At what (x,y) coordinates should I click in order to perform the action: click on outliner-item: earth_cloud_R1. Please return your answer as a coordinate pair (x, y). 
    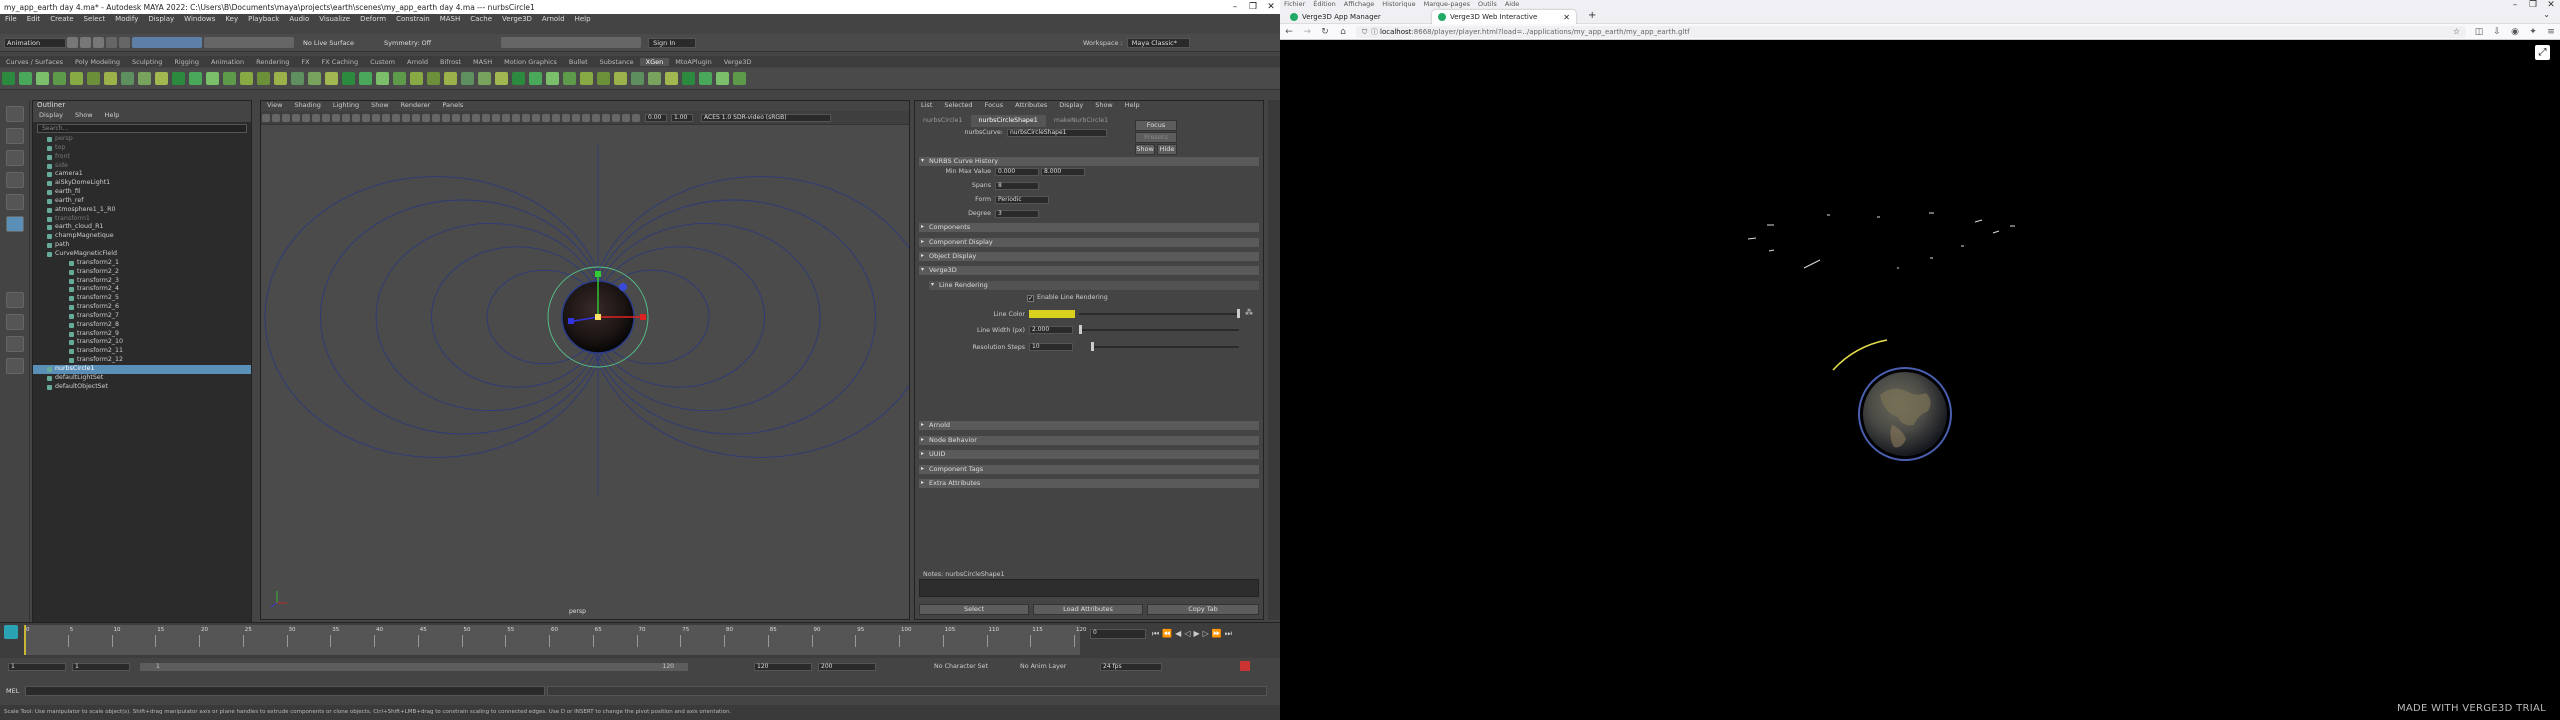
    Looking at the image, I should click on (142, 227).